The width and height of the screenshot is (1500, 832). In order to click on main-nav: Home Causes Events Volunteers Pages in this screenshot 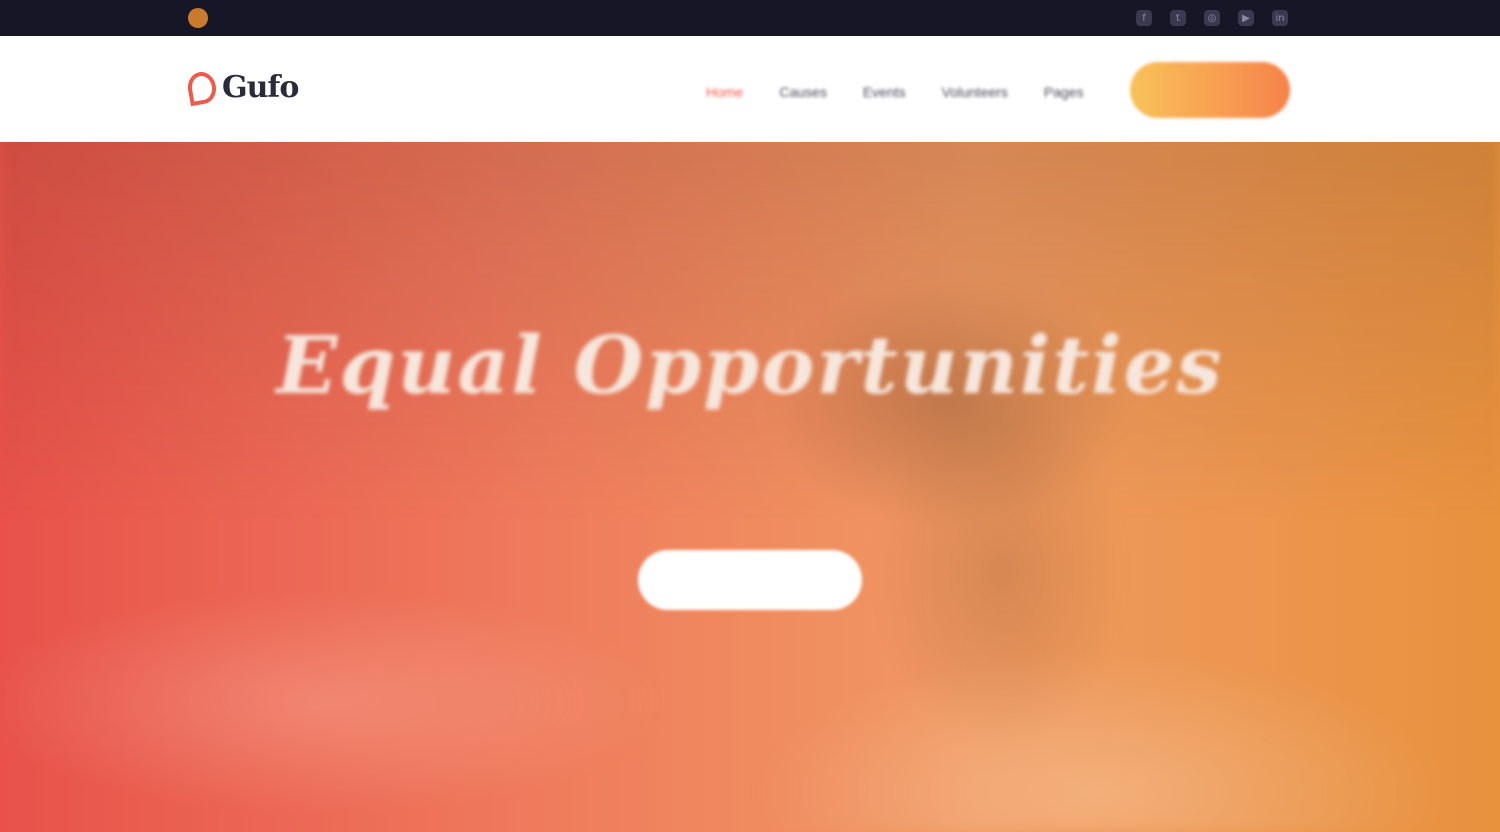, I will do `click(895, 92)`.